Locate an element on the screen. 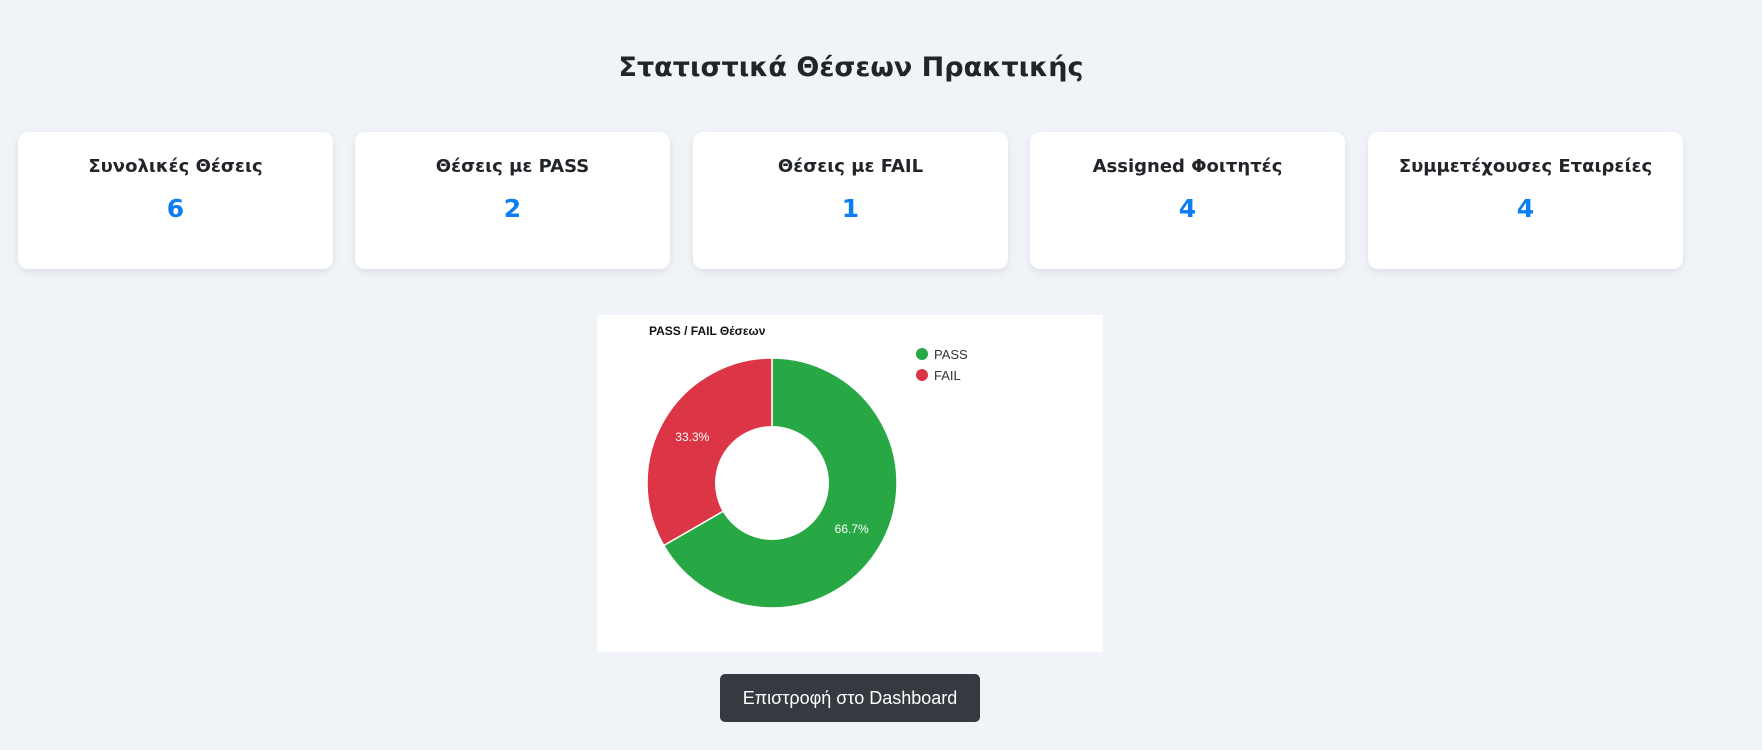 This screenshot has height=750, width=1762. stat-value: 6 is located at coordinates (175, 208).